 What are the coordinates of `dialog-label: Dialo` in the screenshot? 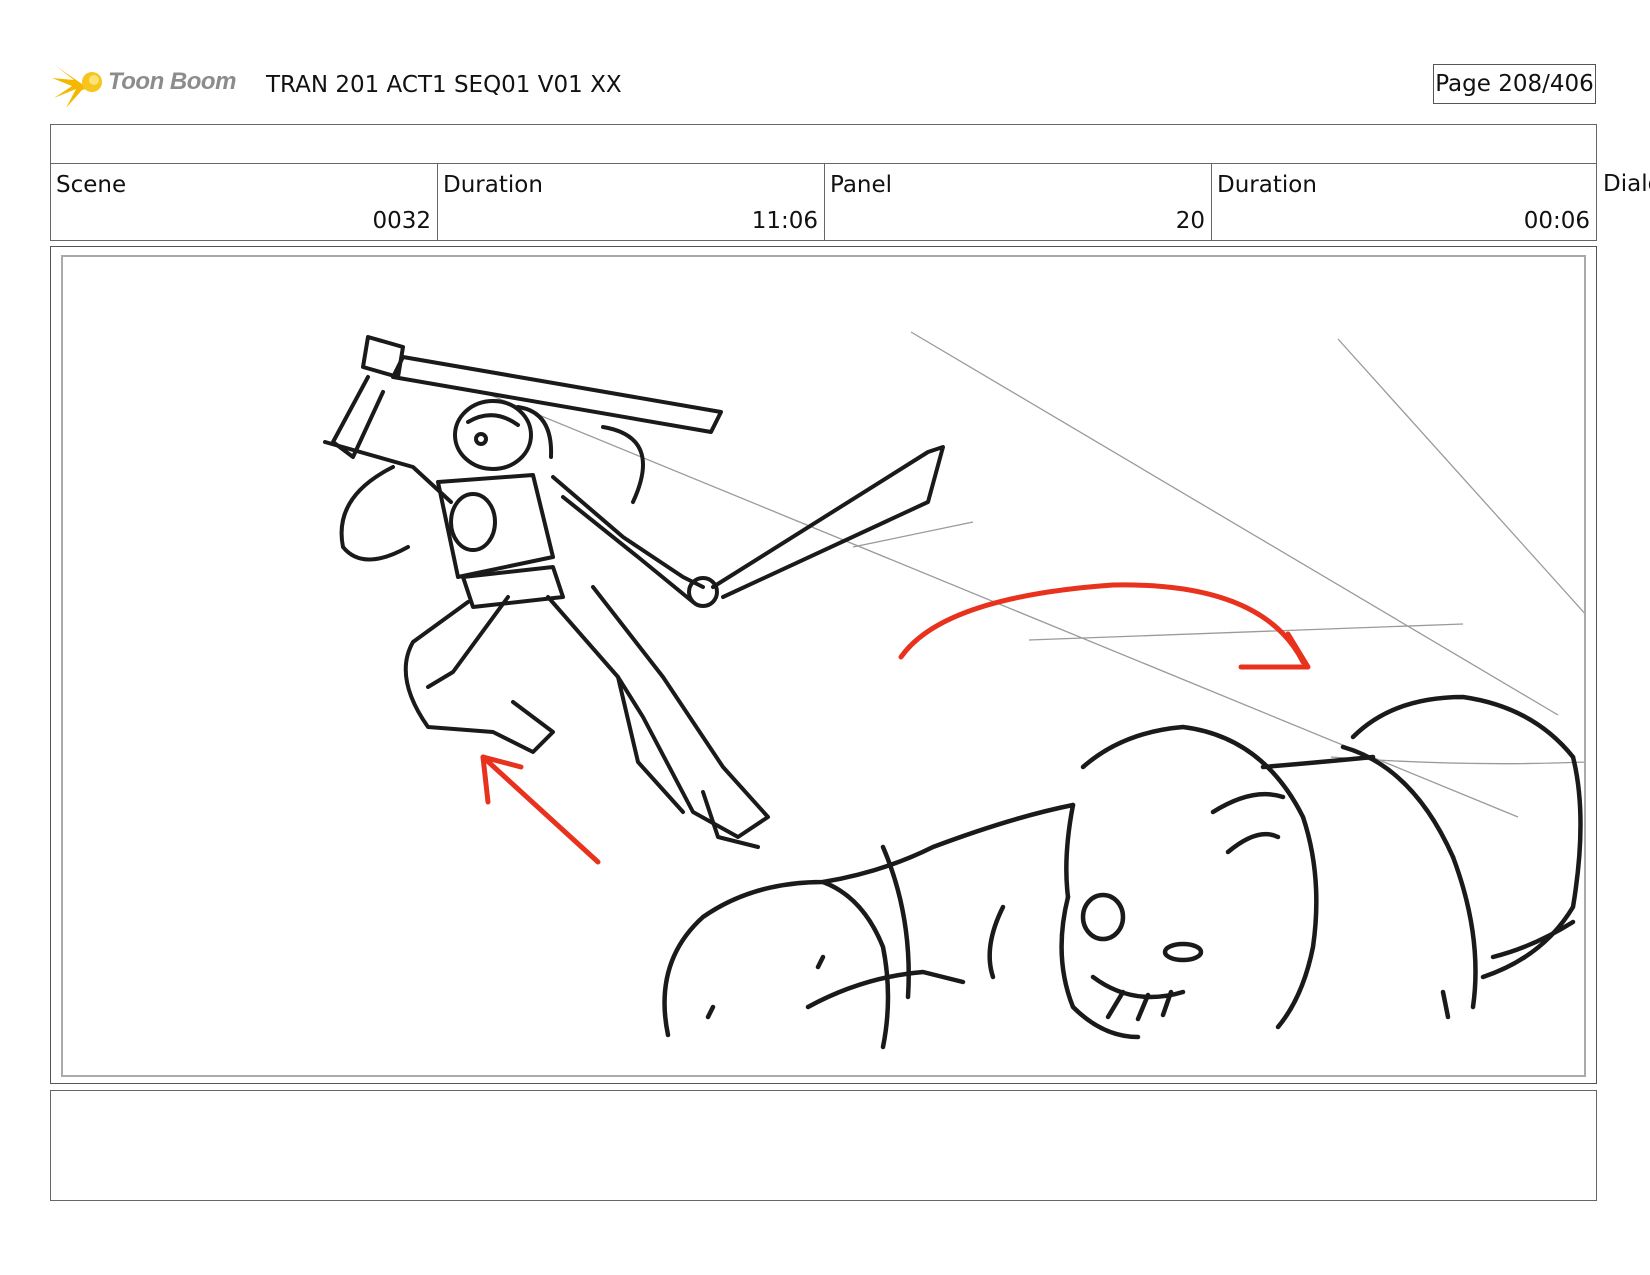 It's located at (1626, 184).